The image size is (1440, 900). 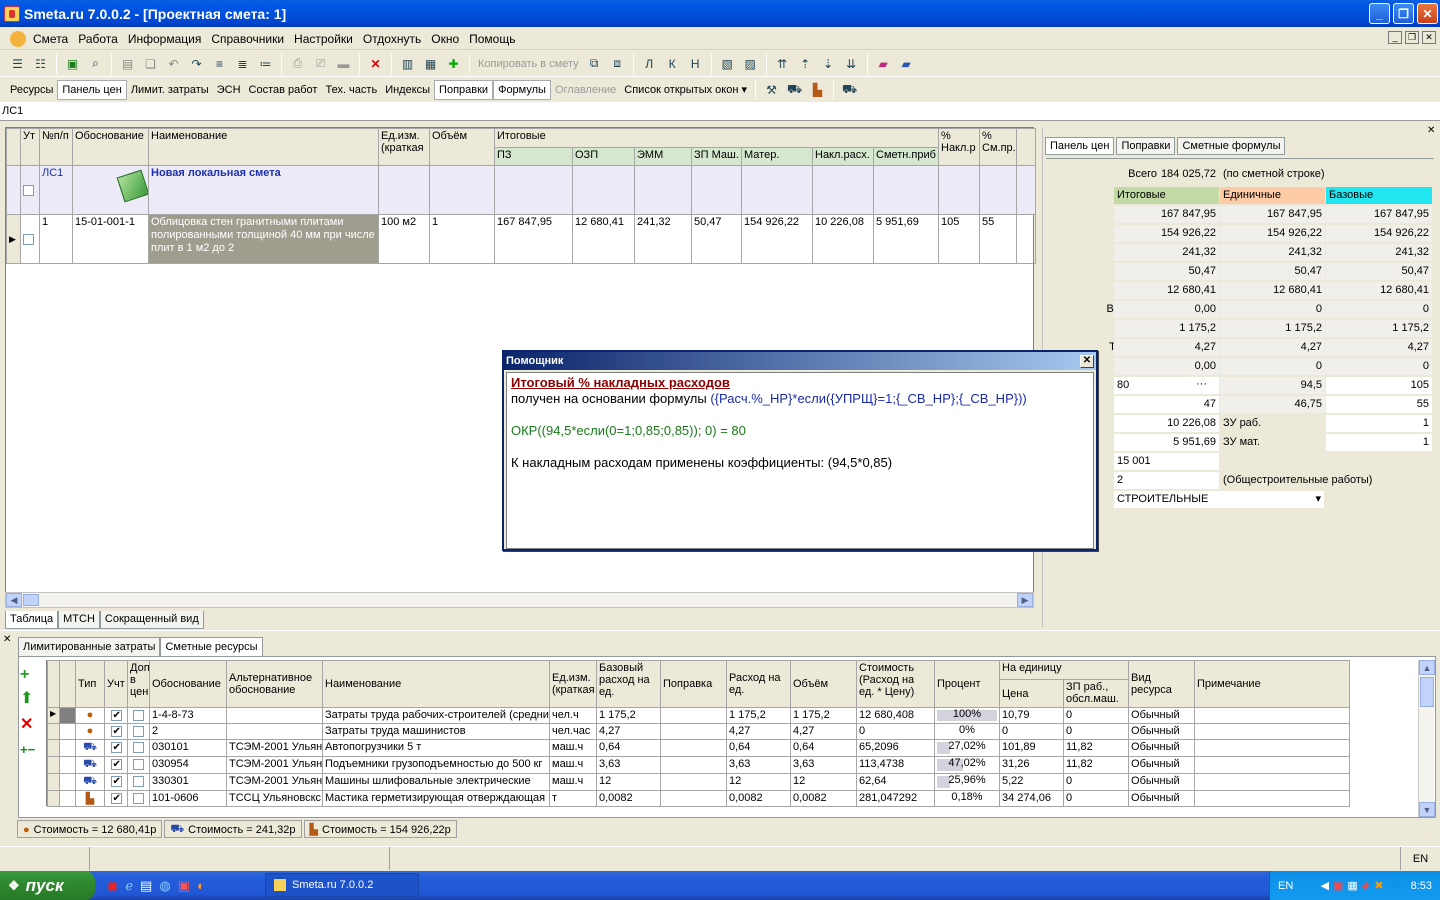 I want to click on minimize-button: _, so click(x=1379, y=13).